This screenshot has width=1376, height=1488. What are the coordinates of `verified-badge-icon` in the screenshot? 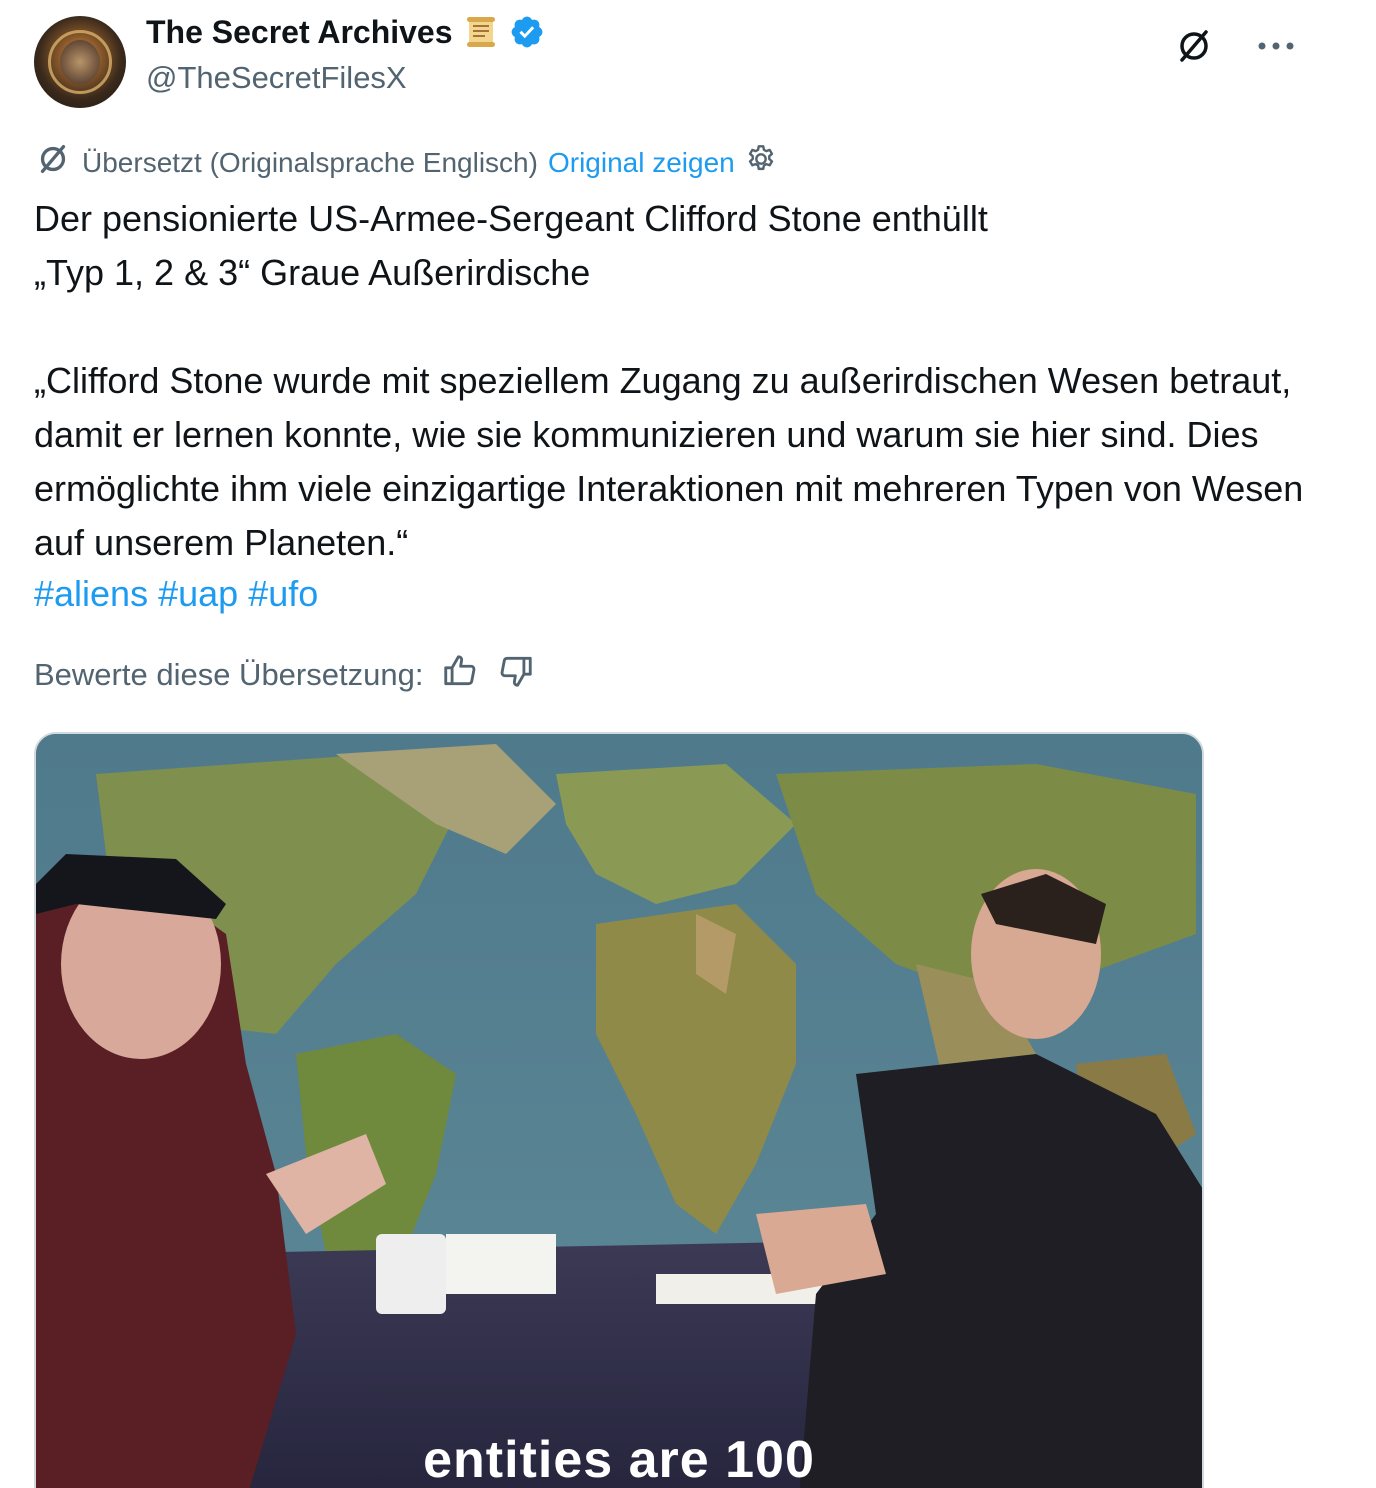 It's located at (527, 32).